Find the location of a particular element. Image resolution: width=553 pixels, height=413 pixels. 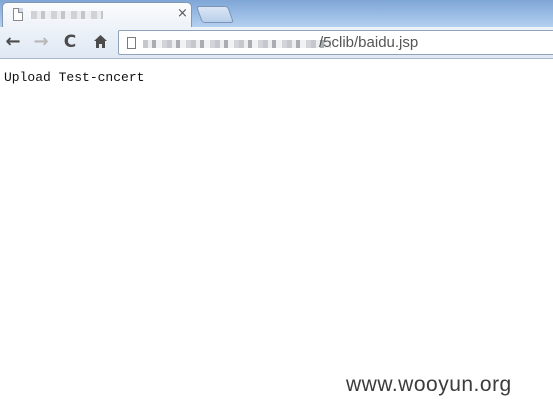

tab-strip: × is located at coordinates (276, 13).